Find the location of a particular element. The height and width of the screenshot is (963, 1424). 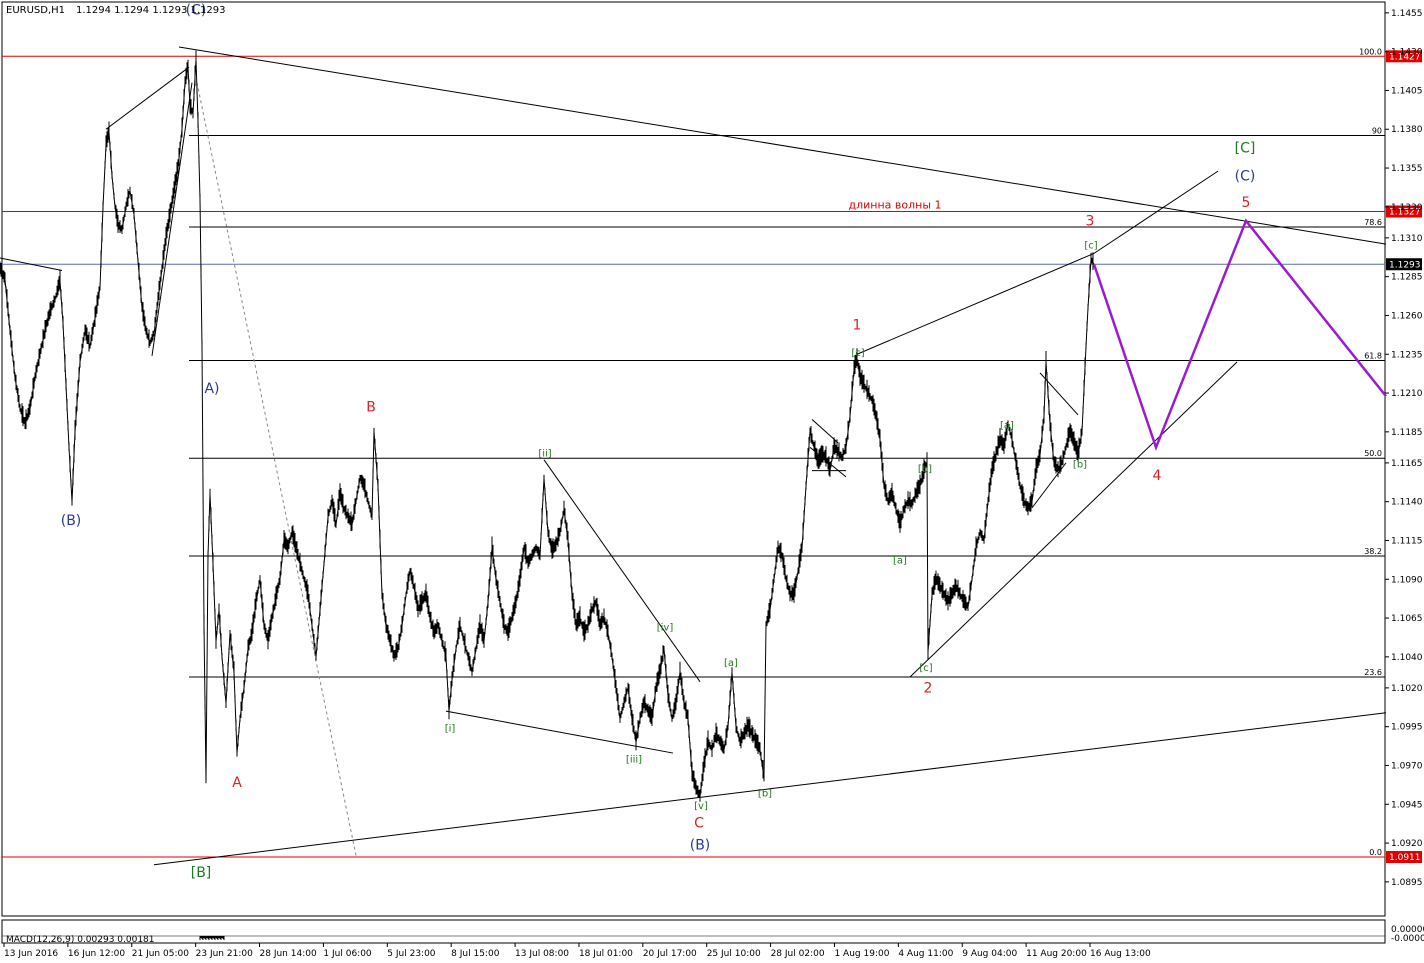

x-tick-label: 28 Jul 02:00 is located at coordinates (798, 954).